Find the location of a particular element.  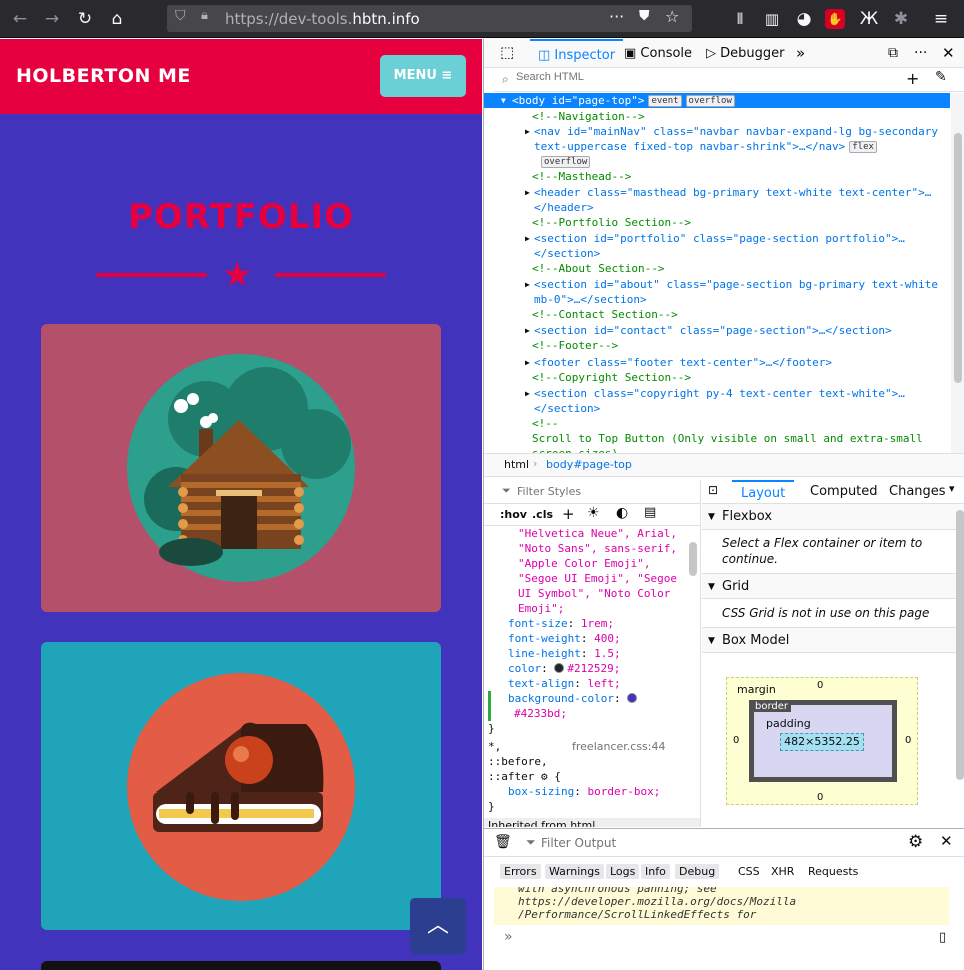

pocket-icon: ⛊ is located at coordinates (644, 16).